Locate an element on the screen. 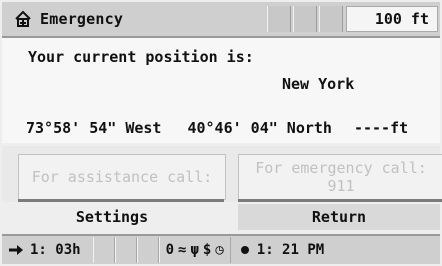 The image size is (442, 266). settings-button: Settings is located at coordinates (112, 217).